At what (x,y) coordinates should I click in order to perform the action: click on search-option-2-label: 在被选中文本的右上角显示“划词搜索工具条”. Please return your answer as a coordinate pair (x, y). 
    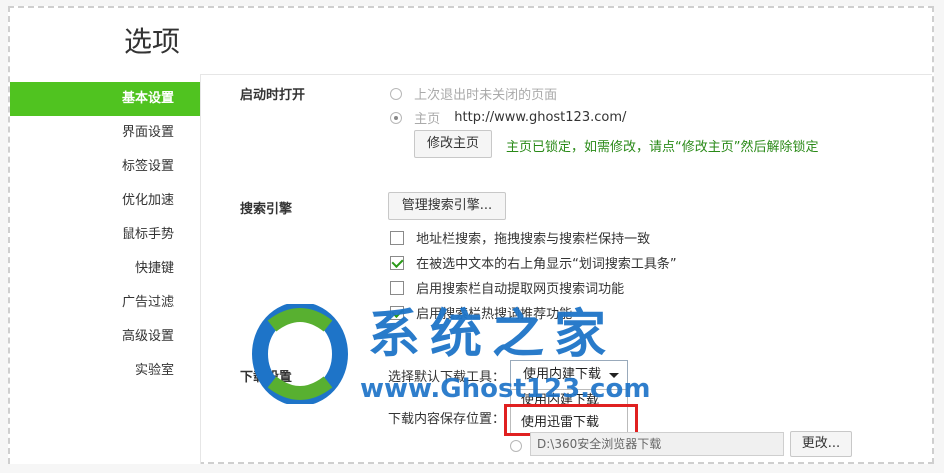
    Looking at the image, I should click on (546, 264).